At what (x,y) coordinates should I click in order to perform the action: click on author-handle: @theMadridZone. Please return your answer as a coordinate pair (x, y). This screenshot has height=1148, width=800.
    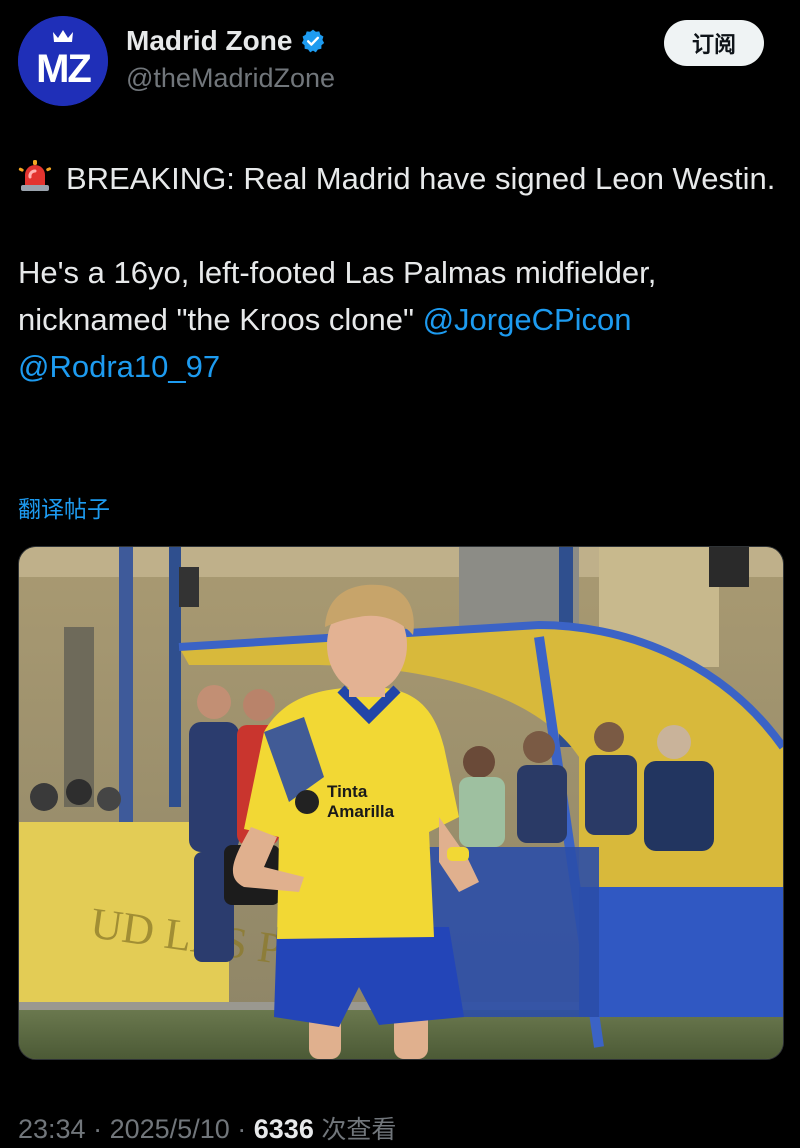
    Looking at the image, I should click on (231, 78).